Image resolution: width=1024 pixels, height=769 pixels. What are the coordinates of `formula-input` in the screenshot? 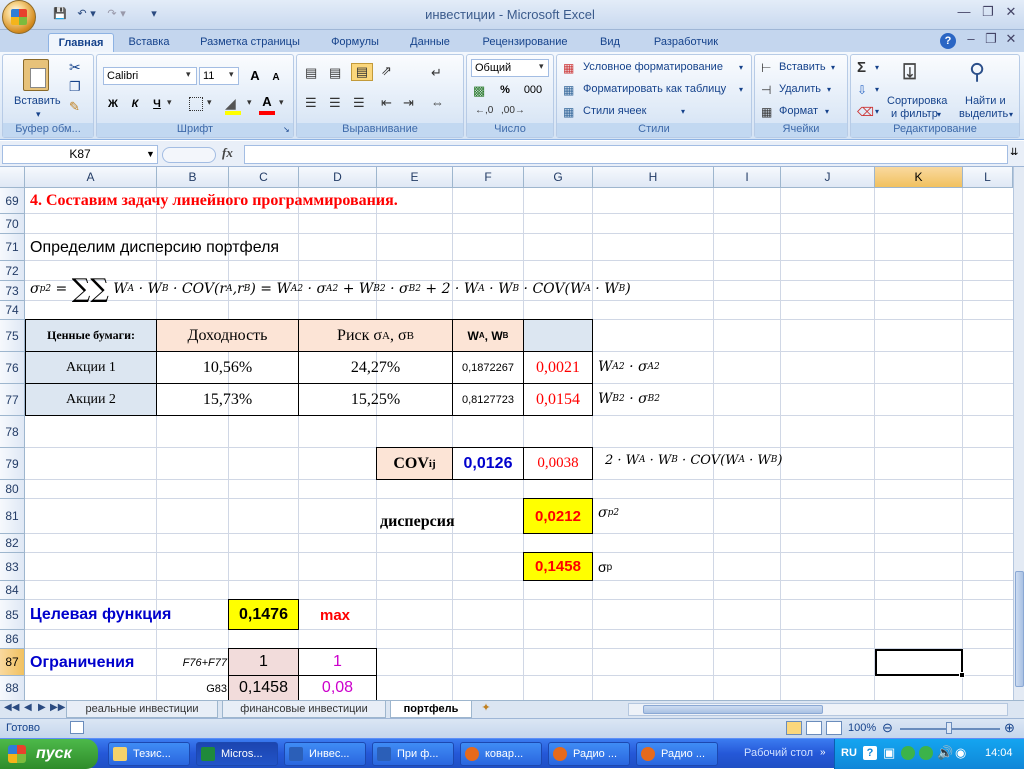 It's located at (626, 154).